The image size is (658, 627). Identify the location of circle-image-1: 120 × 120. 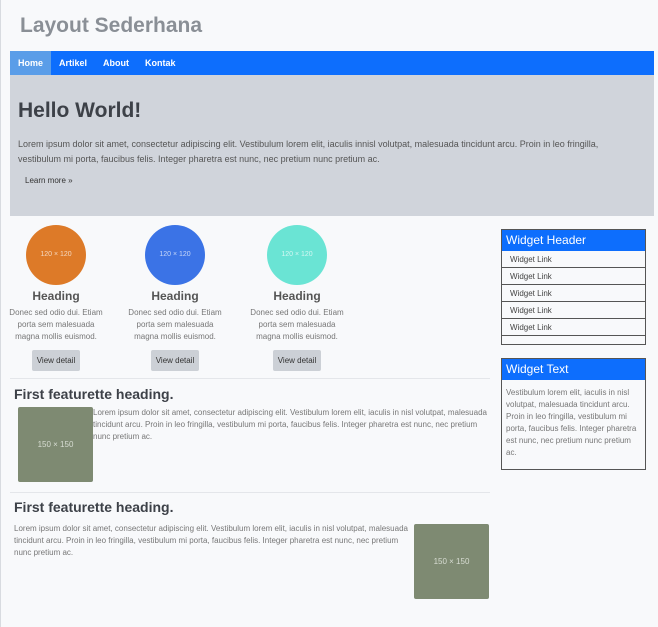
(56, 255).